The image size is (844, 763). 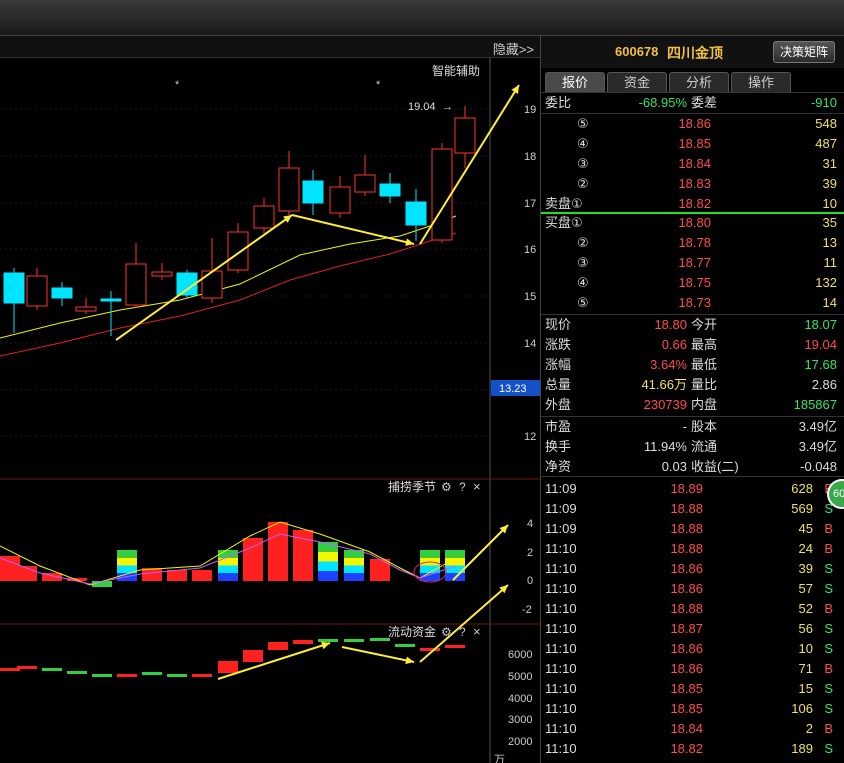 I want to click on tick-row: 11:10 18.86 10 S, so click(x=692, y=649).